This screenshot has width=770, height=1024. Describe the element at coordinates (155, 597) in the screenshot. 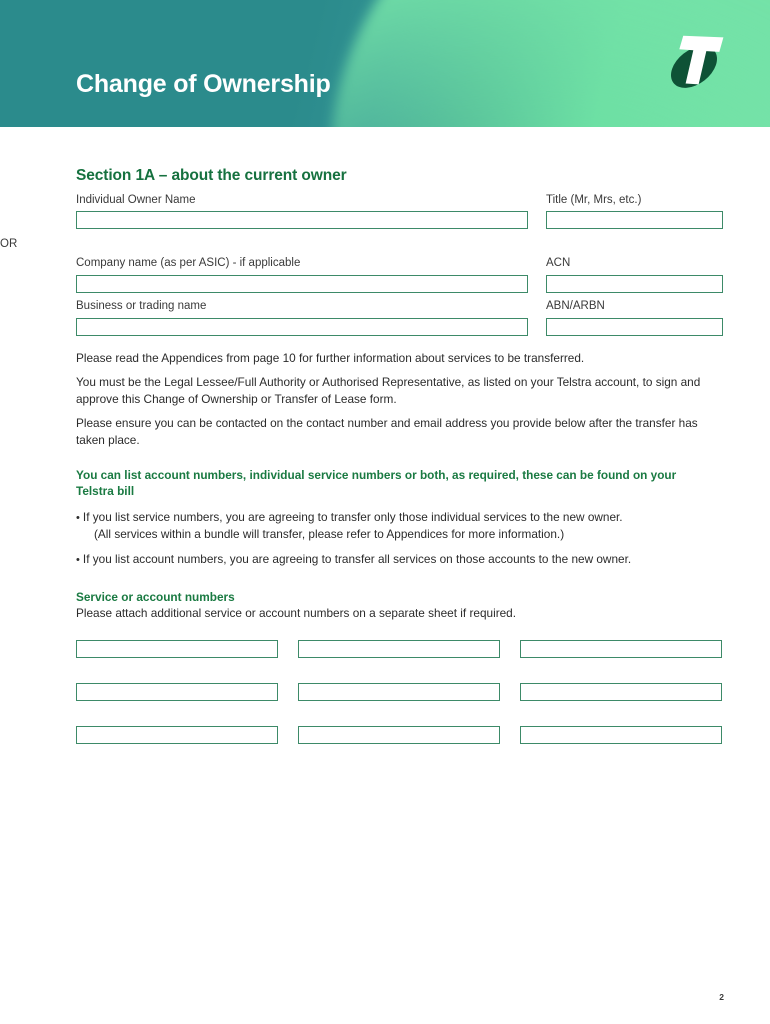

I see `service-numbers-heading: Service or account numbers` at that location.